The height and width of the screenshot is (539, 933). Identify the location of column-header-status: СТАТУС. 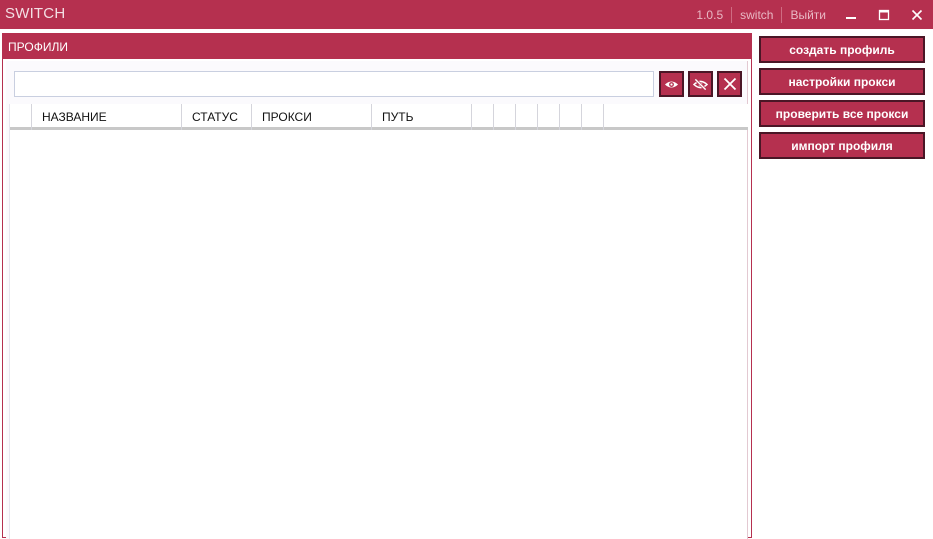
(217, 117).